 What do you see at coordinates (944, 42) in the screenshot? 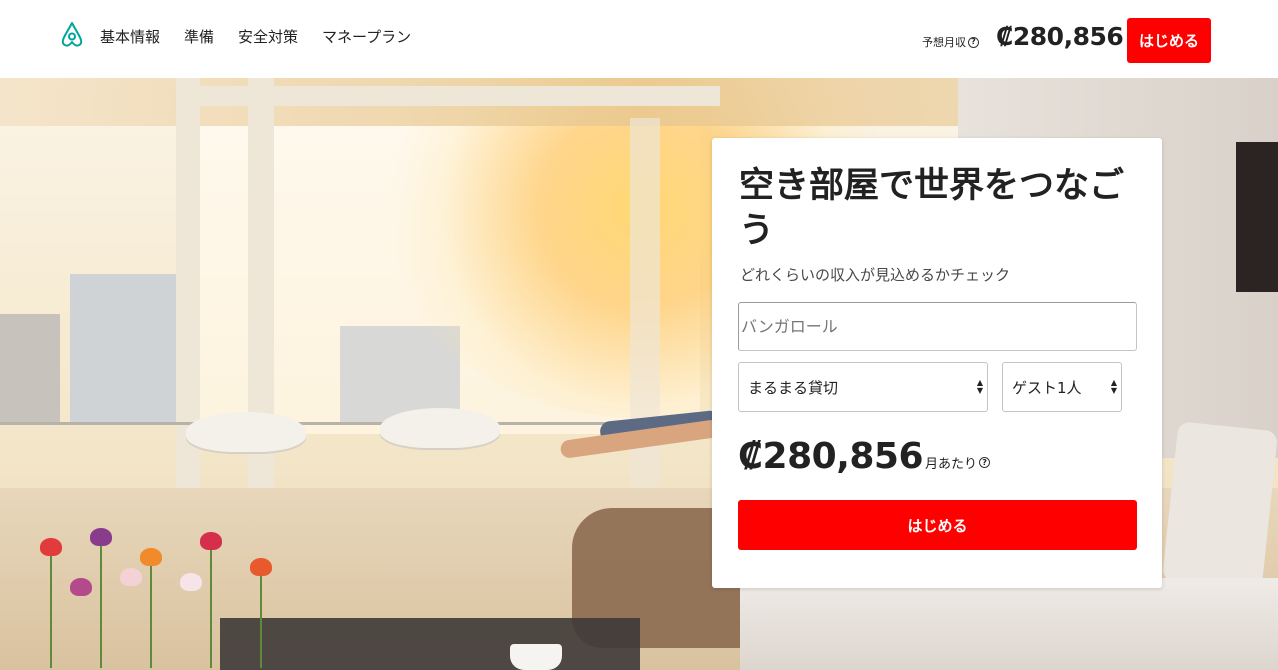
I see `earnings-label-text: 予想月収` at bounding box center [944, 42].